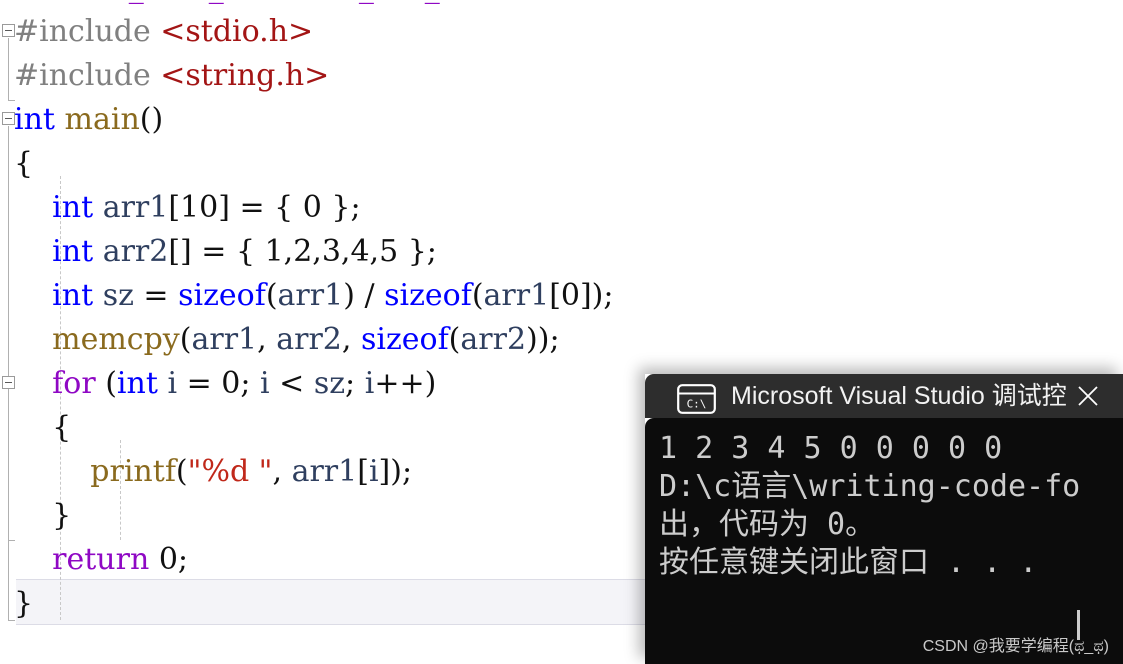 This screenshot has width=1123, height=664. I want to click on console-output-line: 出，代码为 0。, so click(767, 524).